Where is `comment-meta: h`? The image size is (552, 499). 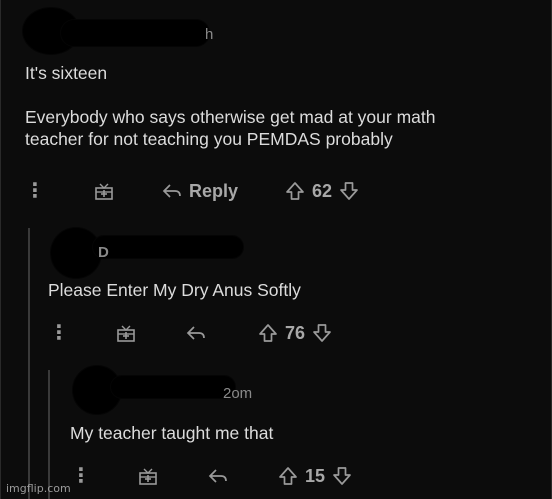
comment-meta: h is located at coordinates (209, 34).